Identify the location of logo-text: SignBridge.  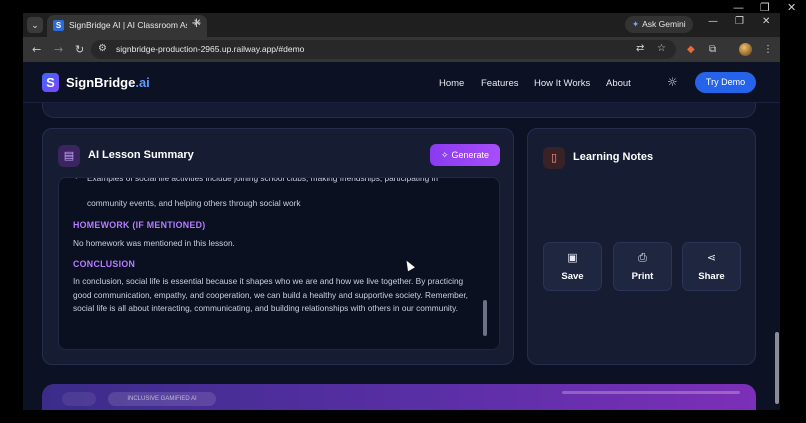
(101, 82).